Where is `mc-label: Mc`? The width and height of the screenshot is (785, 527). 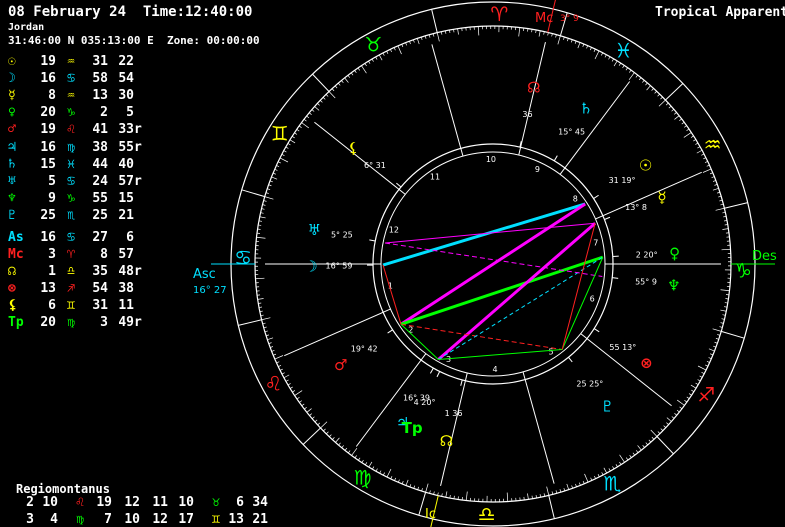
mc-label: Mc is located at coordinates (544, 18).